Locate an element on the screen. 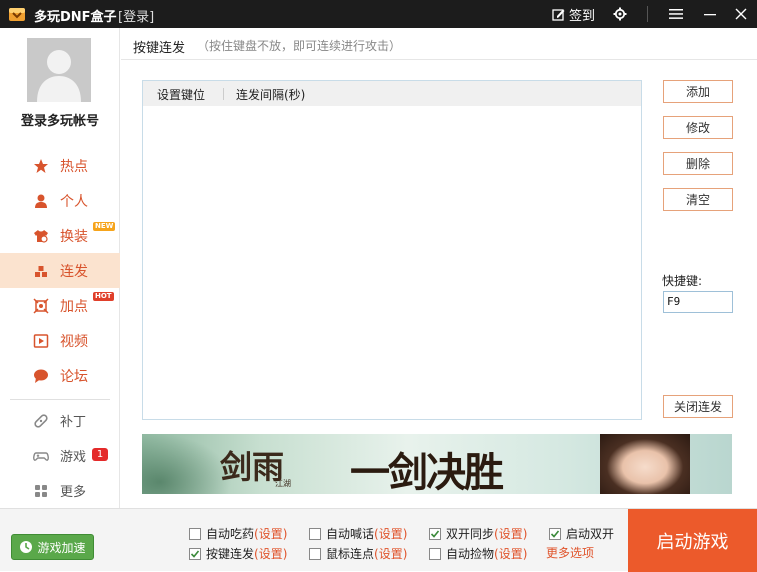 This screenshot has width=757, height=572. column-header-key: 设置键位 is located at coordinates (181, 94).